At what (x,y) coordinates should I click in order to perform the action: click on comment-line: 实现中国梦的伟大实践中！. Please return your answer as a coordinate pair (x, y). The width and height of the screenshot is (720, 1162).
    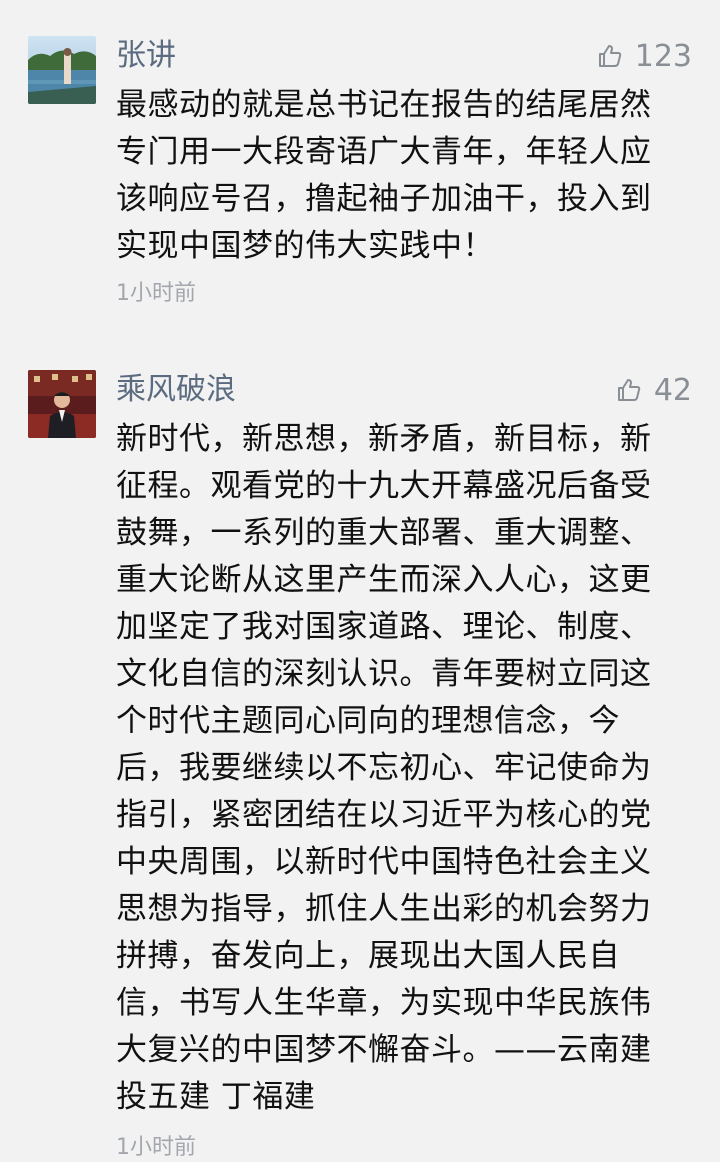
    Looking at the image, I should click on (305, 246).